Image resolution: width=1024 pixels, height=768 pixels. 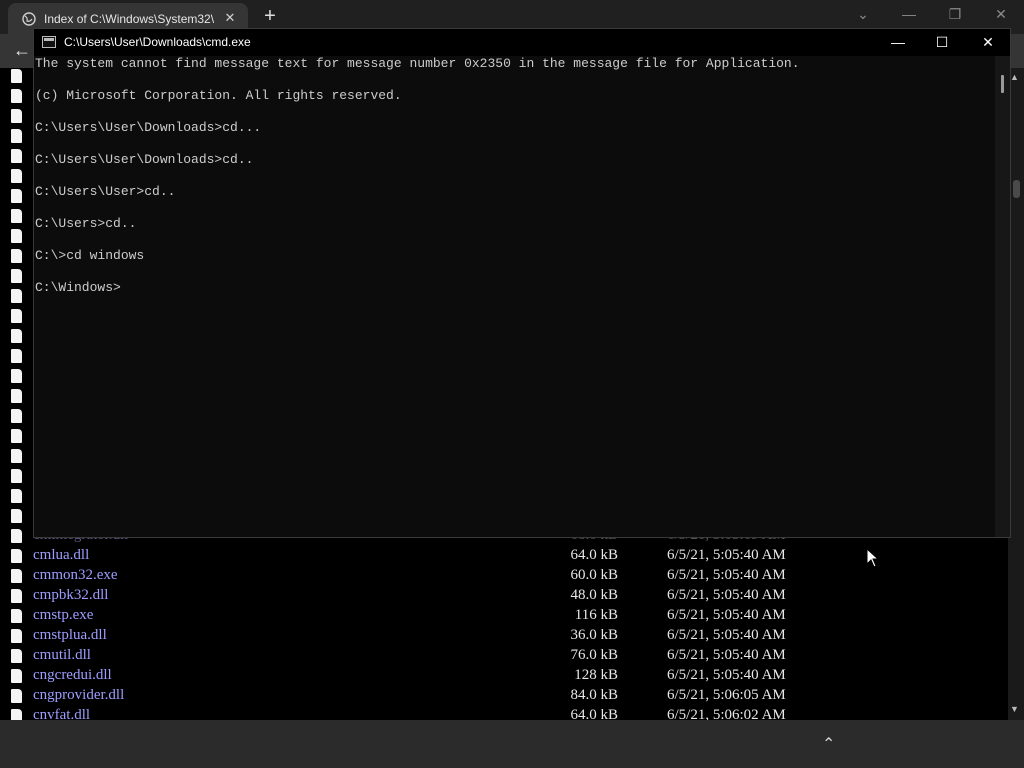 I want to click on file-date: 6/5/21, 5:06:05 AM, so click(x=726, y=695).